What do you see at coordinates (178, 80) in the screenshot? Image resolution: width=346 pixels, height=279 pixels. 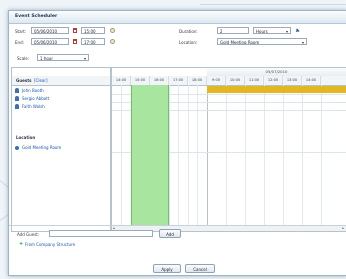 I see `time-slot: 17:00` at bounding box center [178, 80].